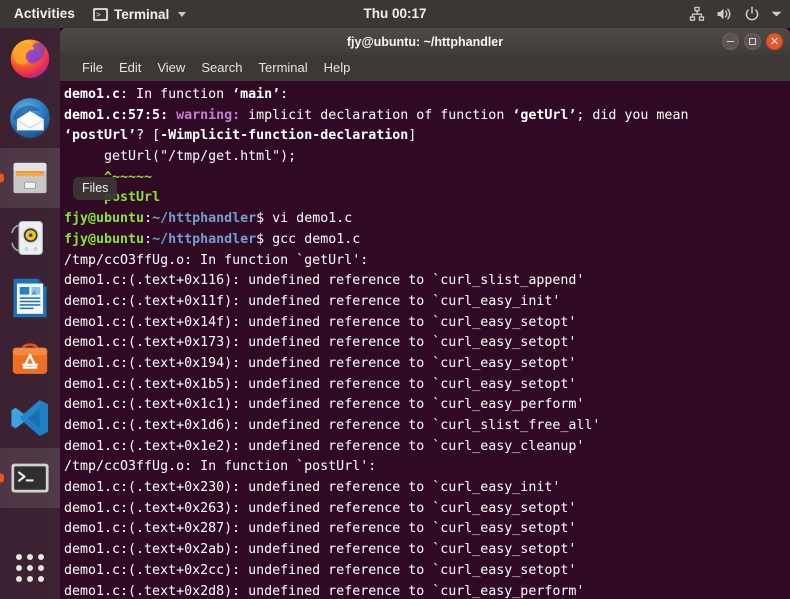 This screenshot has width=790, height=599. I want to click on close-button: ✕, so click(774, 41).